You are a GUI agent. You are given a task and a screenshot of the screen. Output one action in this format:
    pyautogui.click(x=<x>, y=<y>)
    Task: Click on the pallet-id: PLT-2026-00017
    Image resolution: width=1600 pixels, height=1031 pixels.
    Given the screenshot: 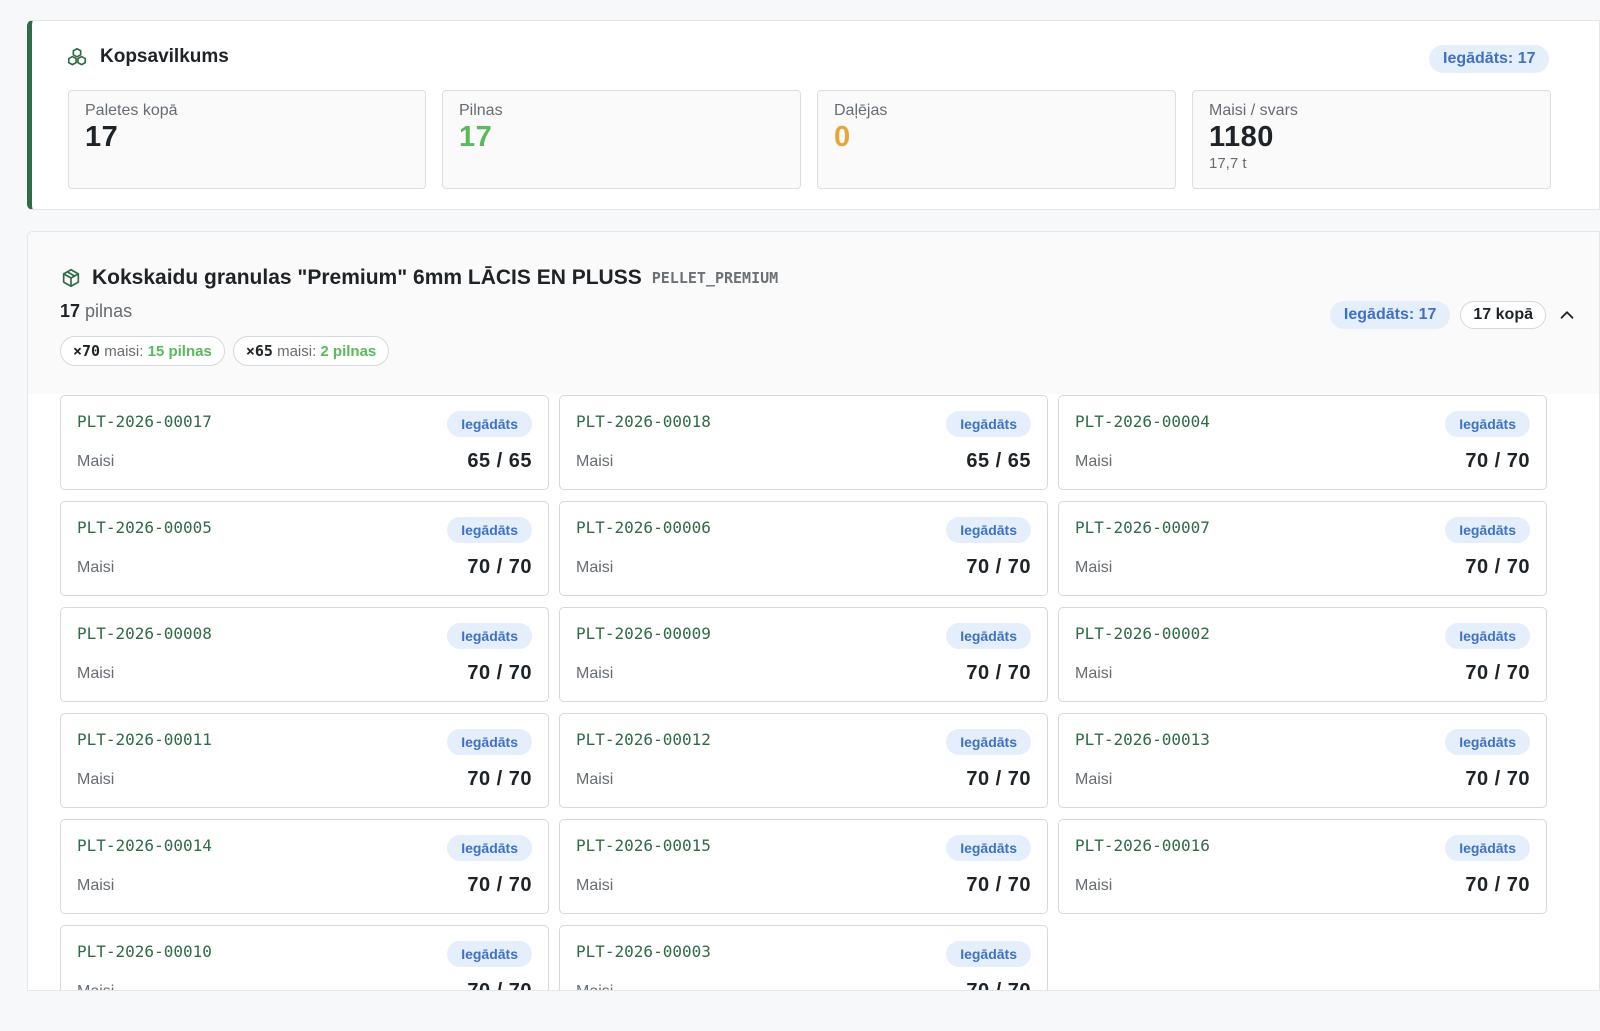 What is the action you would take?
    pyautogui.click(x=144, y=421)
    